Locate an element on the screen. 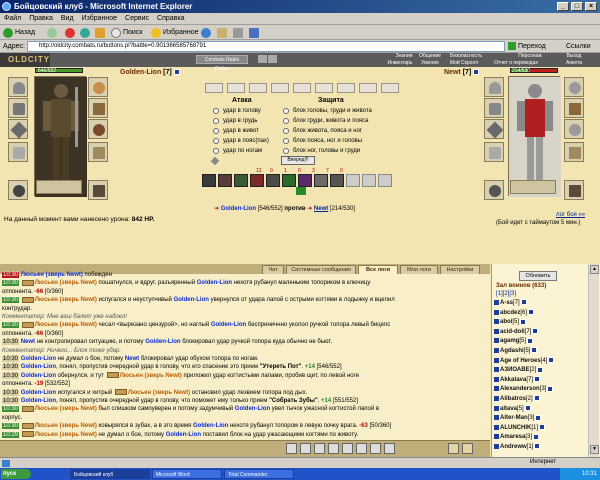  left-belt-slot is located at coordinates (18, 190).